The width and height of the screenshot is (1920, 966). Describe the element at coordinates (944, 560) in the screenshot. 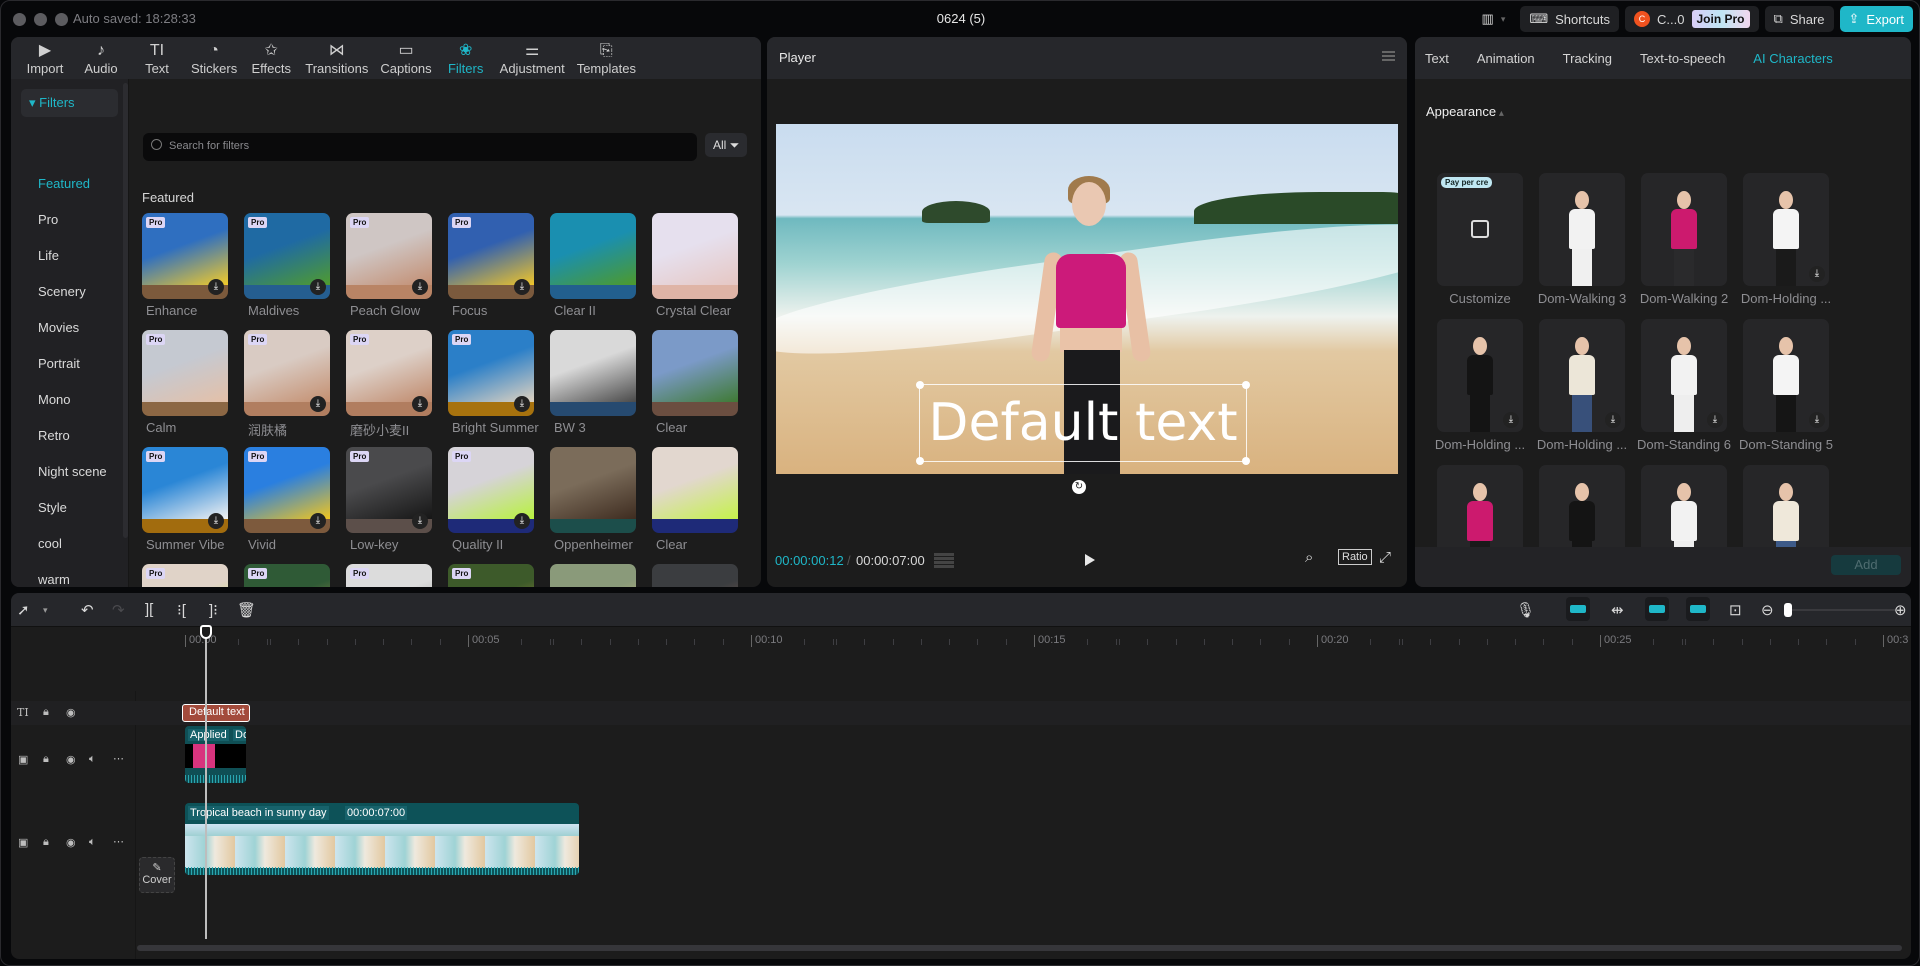

I see `timecode-format-icon` at that location.